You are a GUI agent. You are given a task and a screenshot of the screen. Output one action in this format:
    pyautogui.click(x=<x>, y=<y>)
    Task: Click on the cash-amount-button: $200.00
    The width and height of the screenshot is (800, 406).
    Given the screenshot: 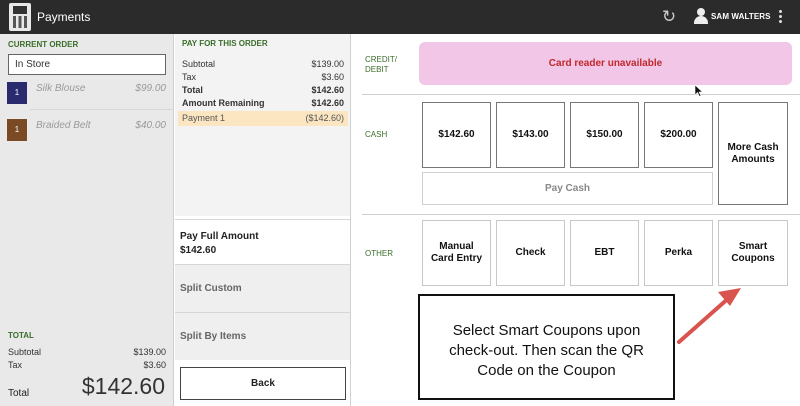 What is the action you would take?
    pyautogui.click(x=678, y=135)
    